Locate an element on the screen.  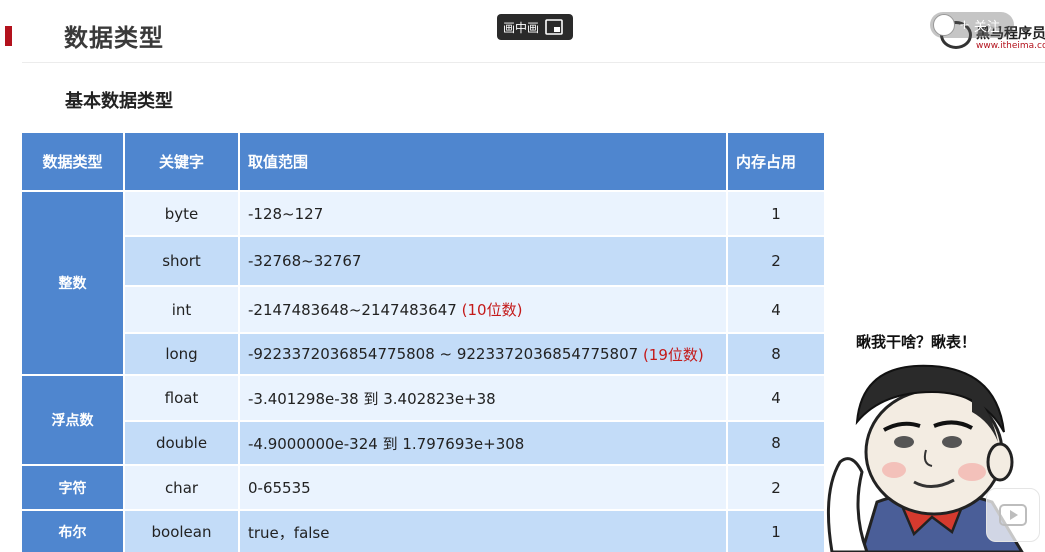
keyword-cell: long is located at coordinates (181, 354).